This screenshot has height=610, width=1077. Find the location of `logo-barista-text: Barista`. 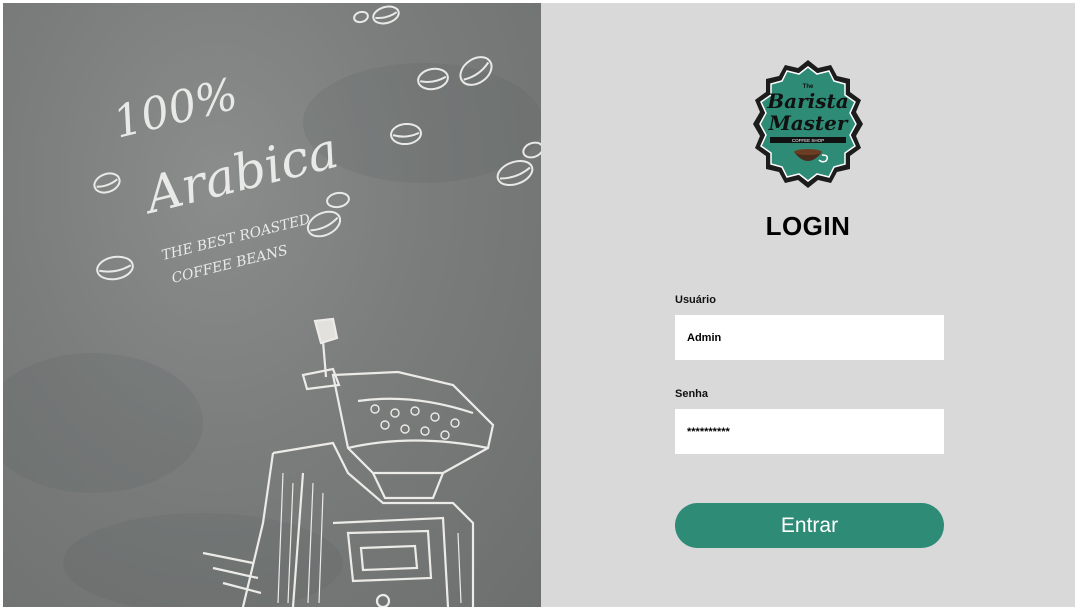

logo-barista-text: Barista is located at coordinates (807, 101).